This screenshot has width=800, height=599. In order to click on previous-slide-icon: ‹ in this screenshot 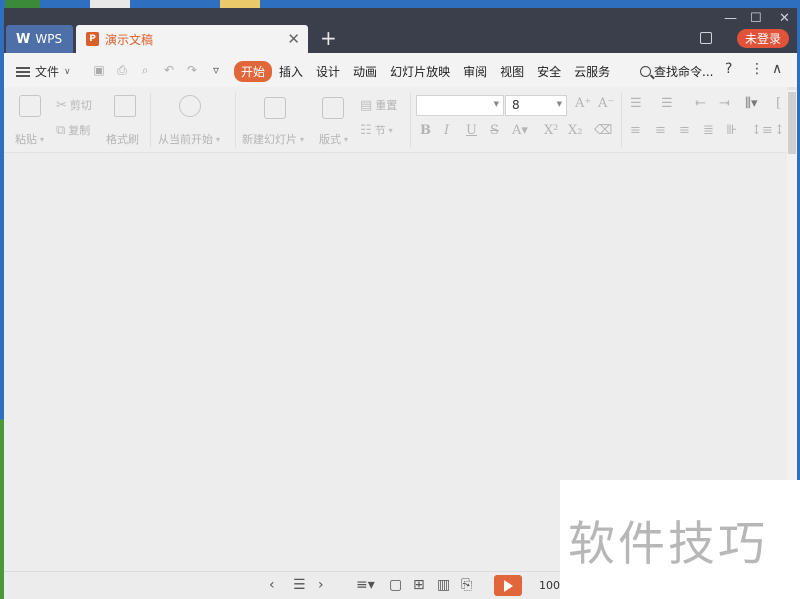, I will do `click(272, 585)`.